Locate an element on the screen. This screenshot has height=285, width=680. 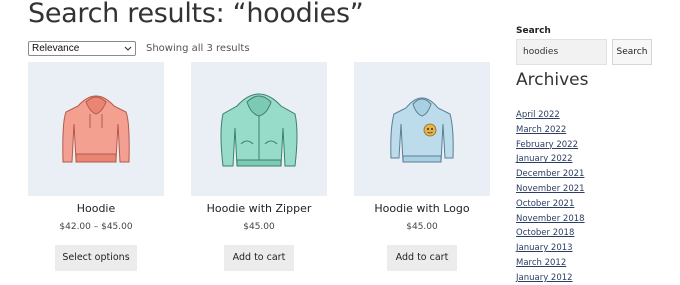
product-name: Hoodie is located at coordinates (96, 208).